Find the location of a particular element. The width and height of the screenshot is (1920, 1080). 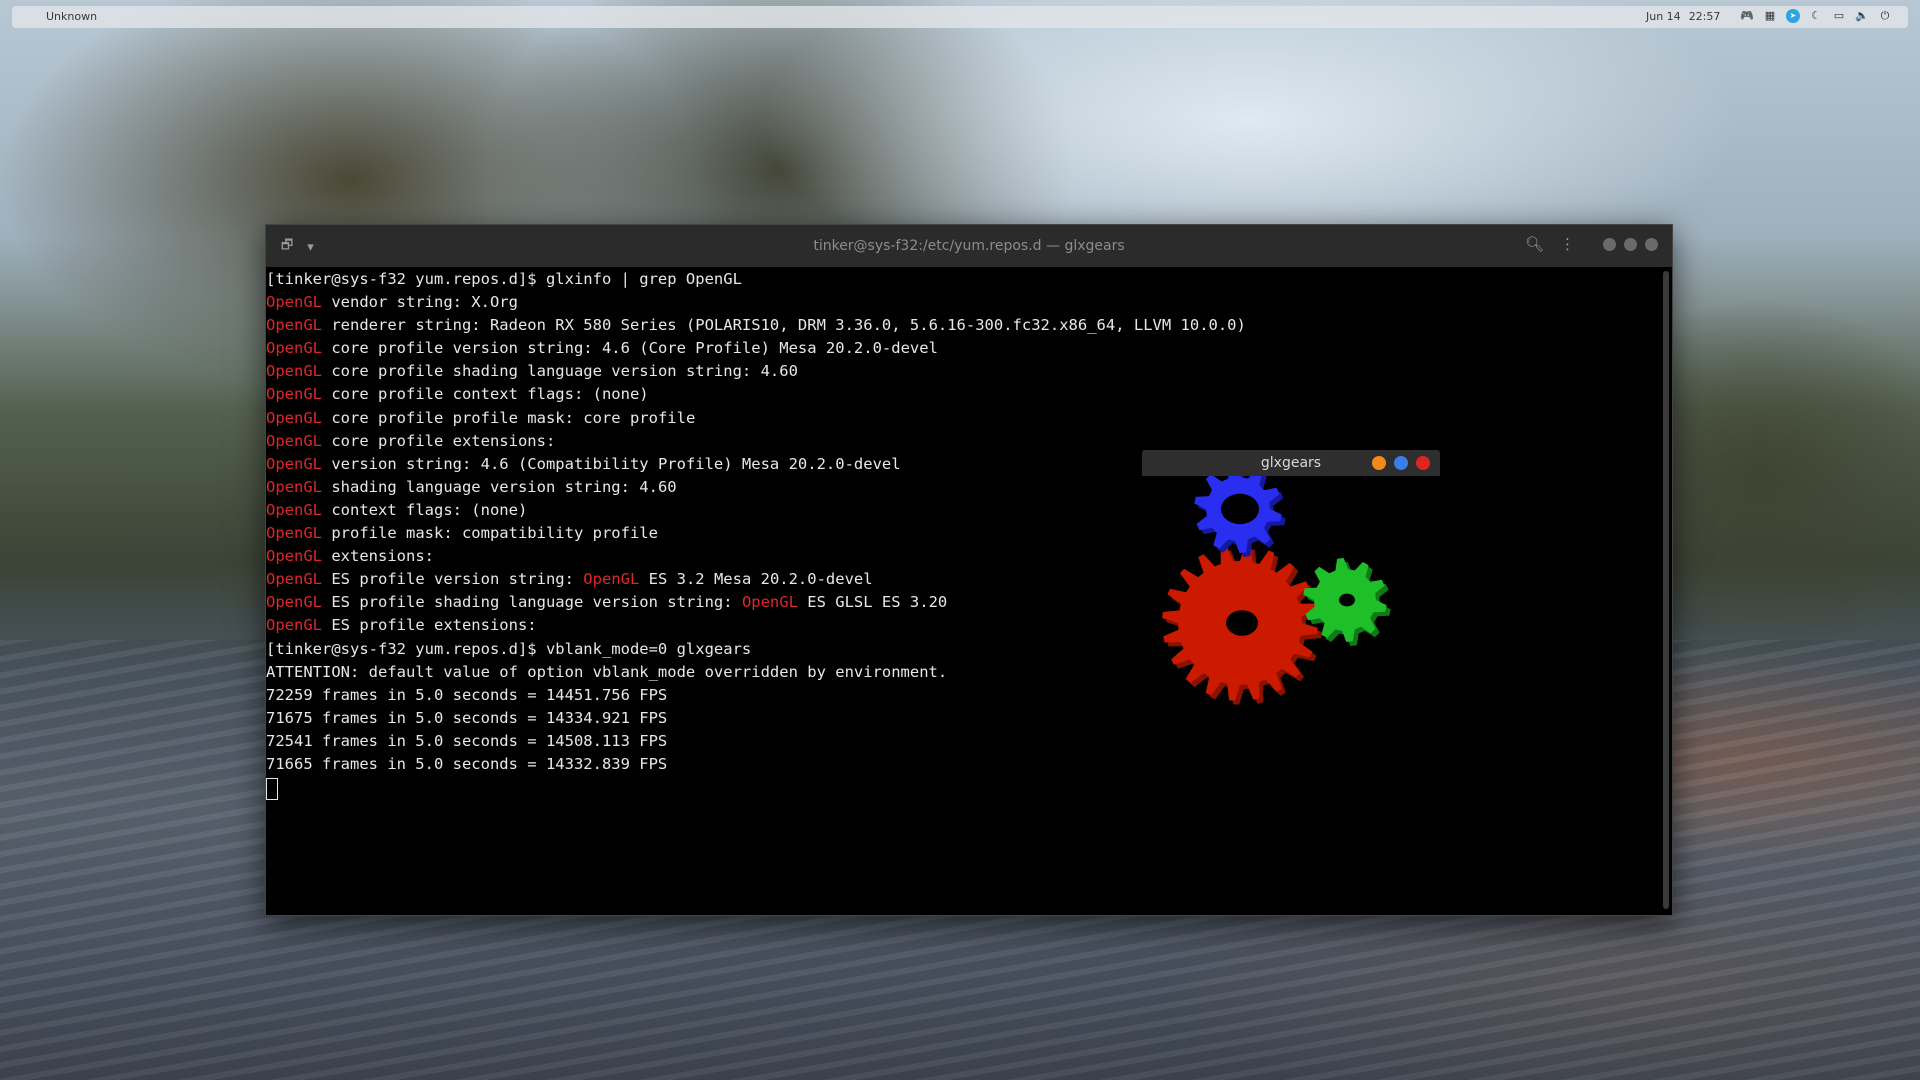

prompt-line is located at coordinates (963, 788).